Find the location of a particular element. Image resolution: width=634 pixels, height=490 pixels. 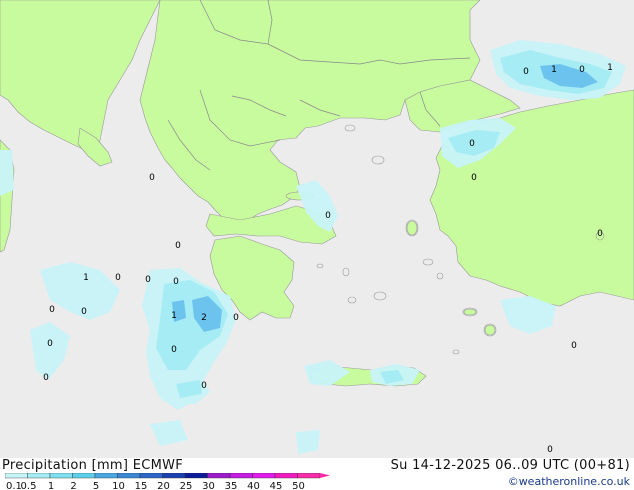

model-label: ECMWF is located at coordinates (158, 465).